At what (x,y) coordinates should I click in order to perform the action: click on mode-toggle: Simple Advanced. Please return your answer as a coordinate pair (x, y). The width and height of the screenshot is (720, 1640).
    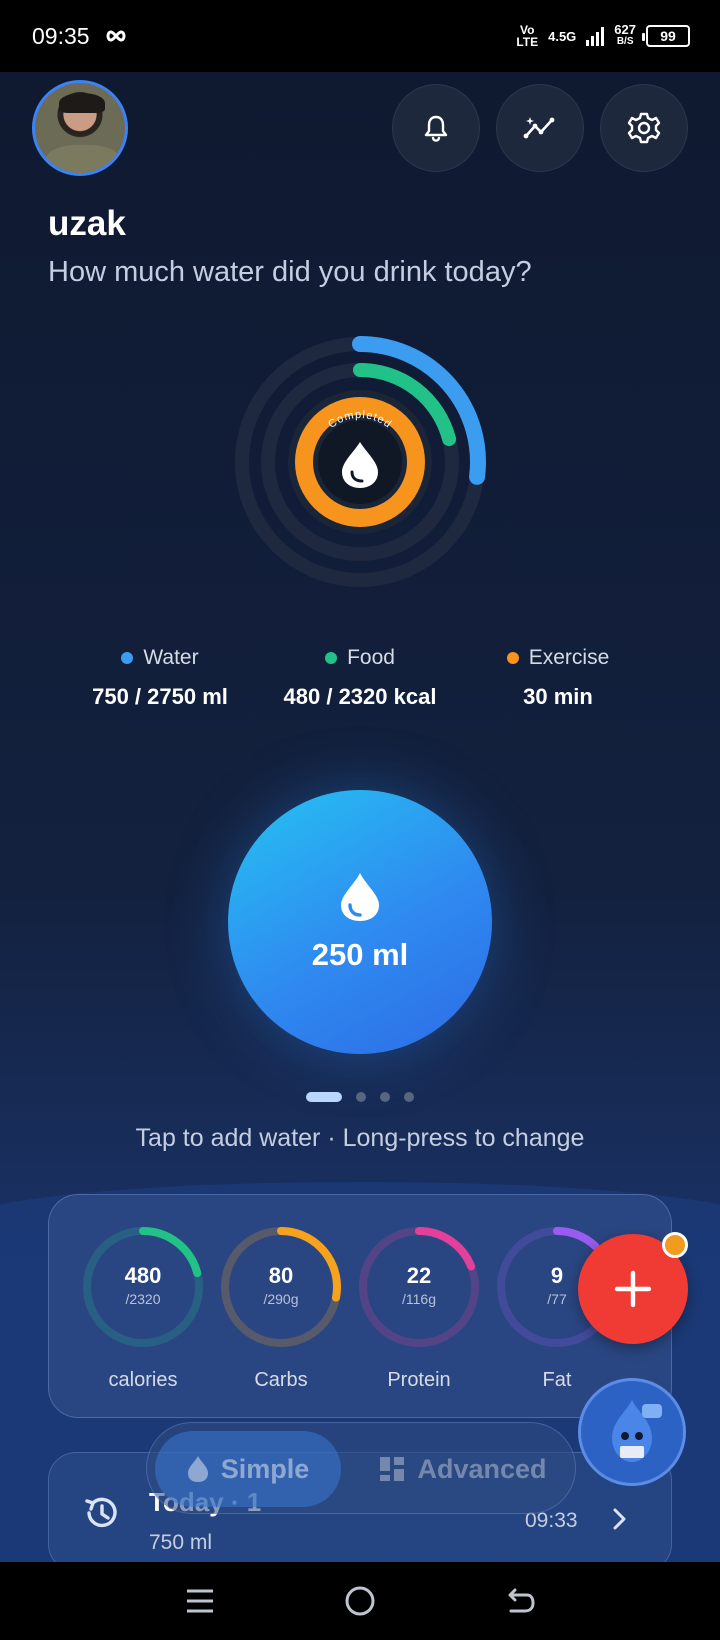
    Looking at the image, I should click on (361, 1468).